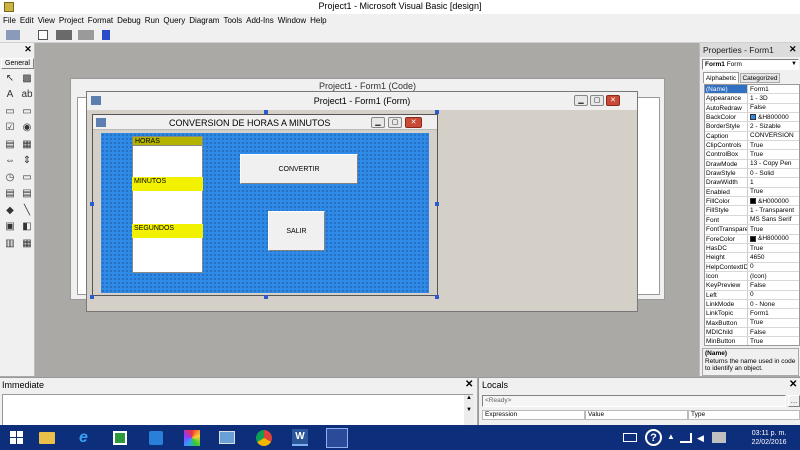 This screenshot has width=800, height=450. Describe the element at coordinates (413, 122) in the screenshot. I see `form1-close-button: ✕` at that location.